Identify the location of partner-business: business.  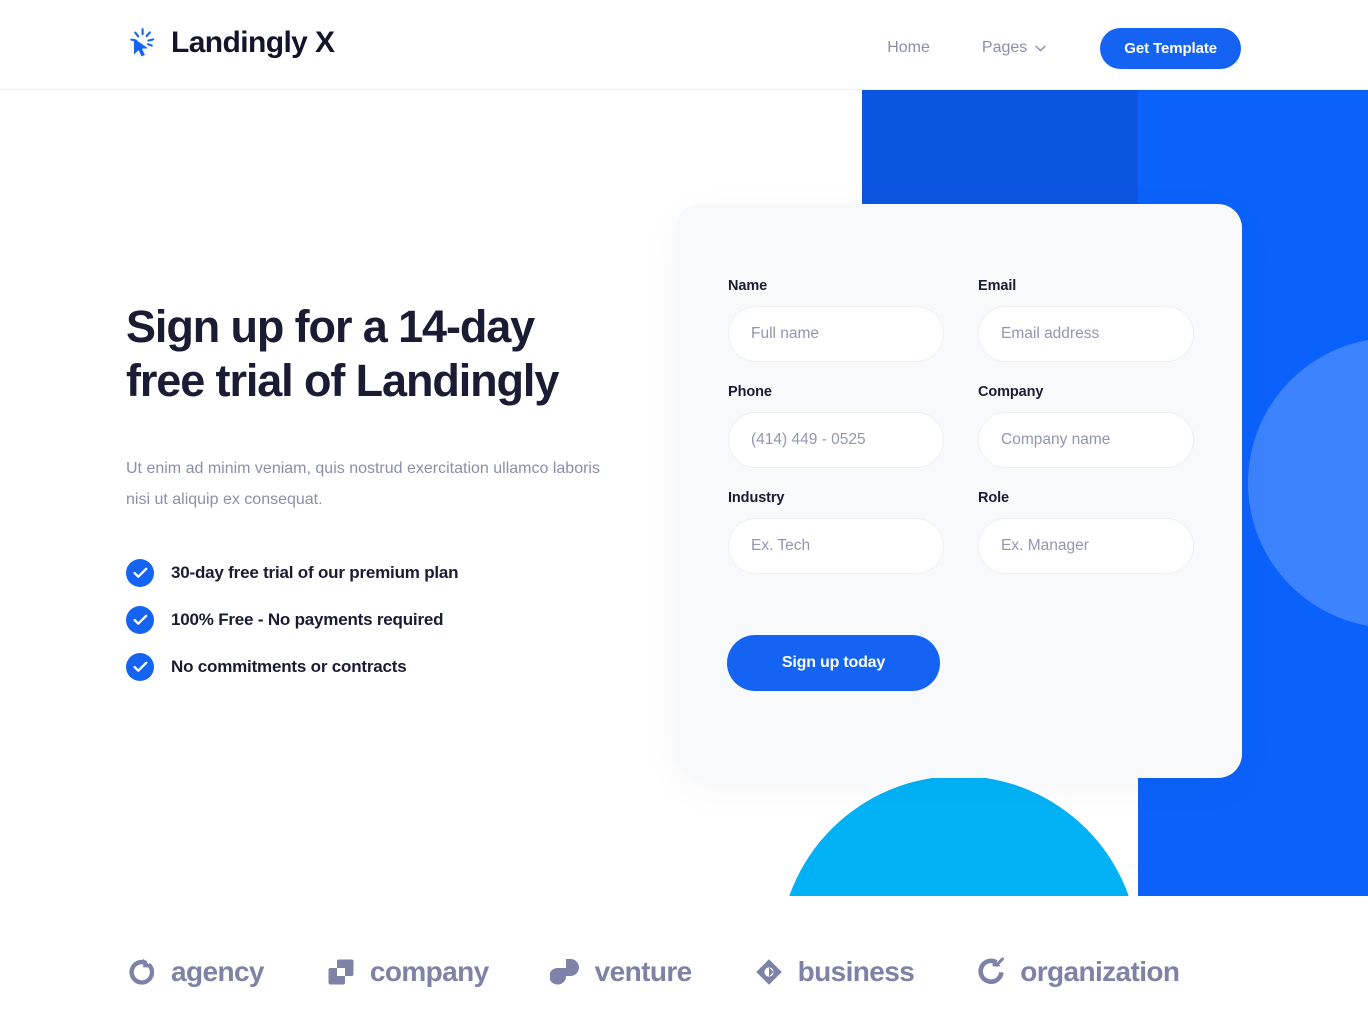
(834, 972).